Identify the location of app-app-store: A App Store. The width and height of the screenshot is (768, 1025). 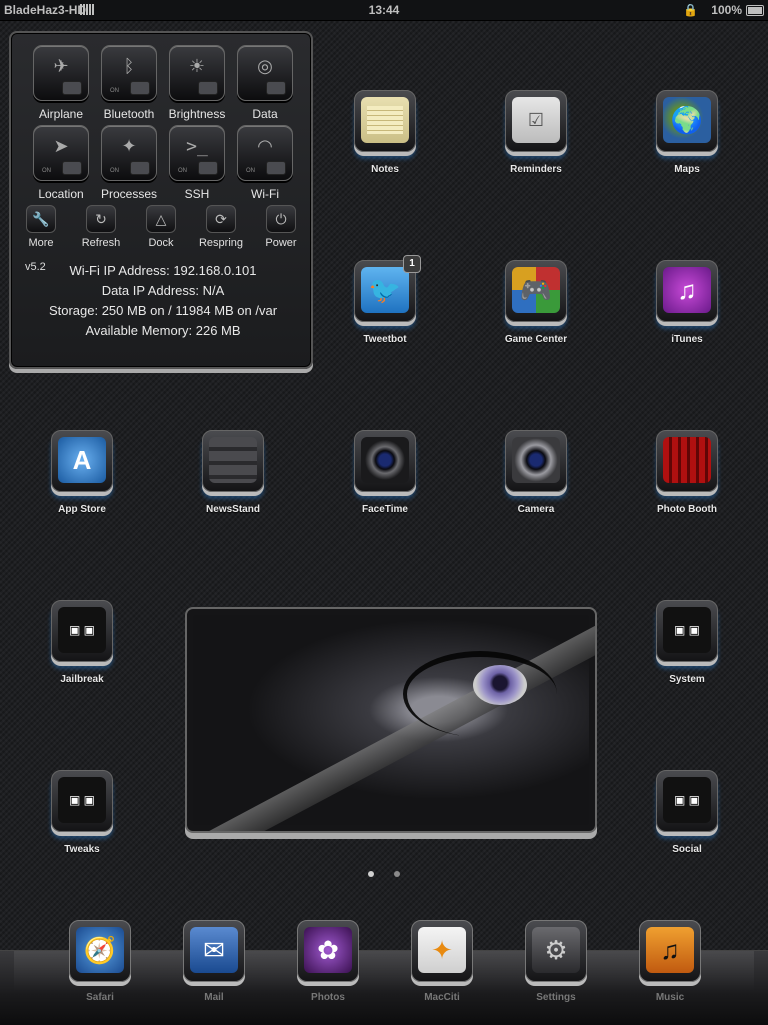
(82, 472).